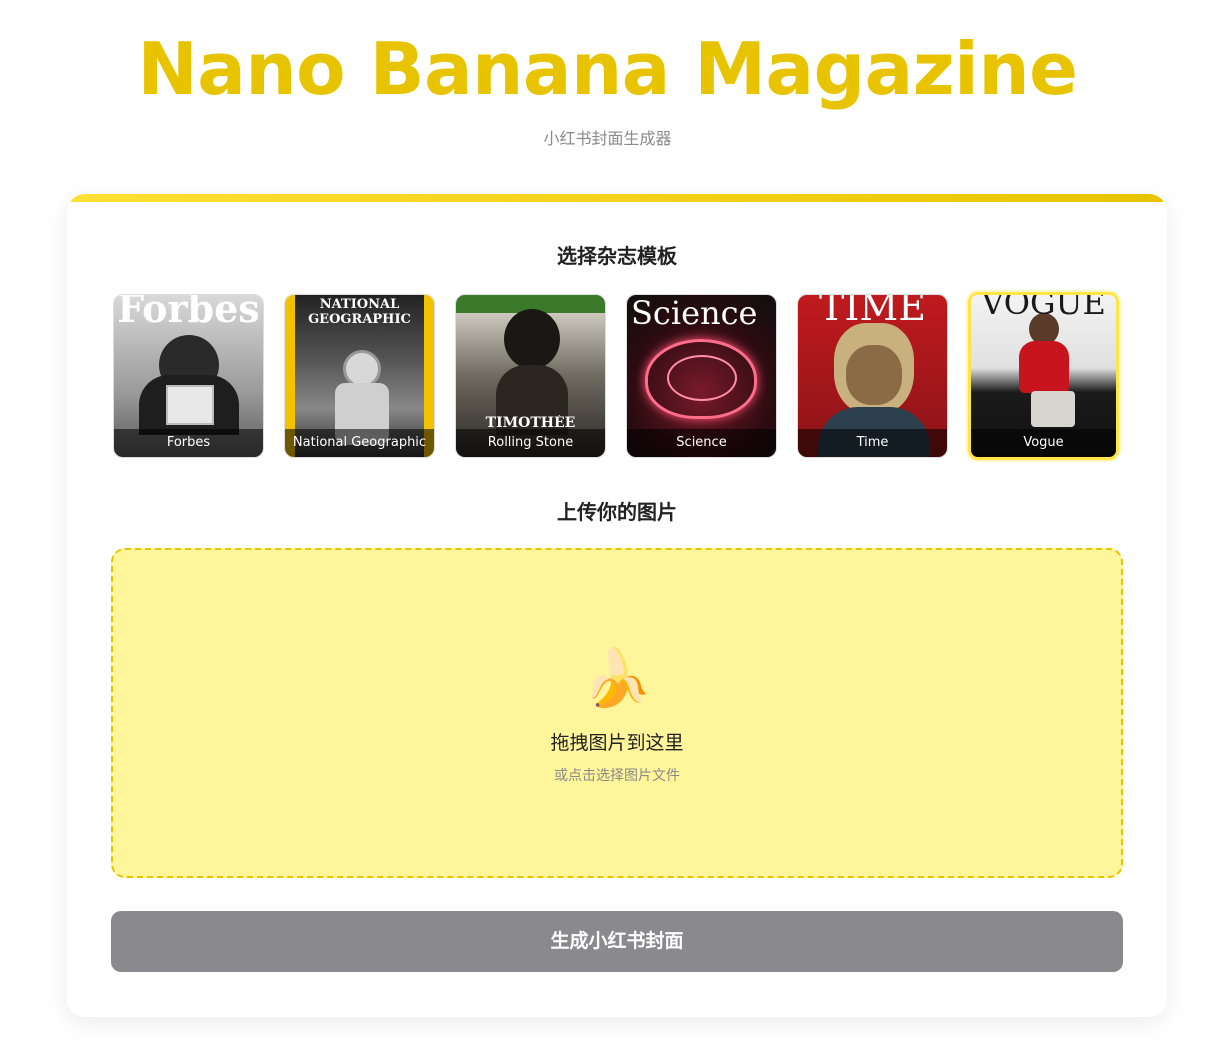 The height and width of the screenshot is (1062, 1215). I want to click on template-label-forbes: Forbes, so click(188, 443).